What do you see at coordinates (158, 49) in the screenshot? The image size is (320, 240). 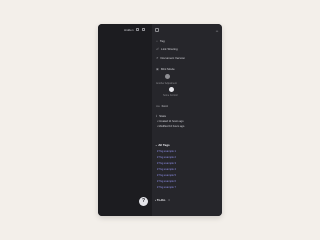 I see `link-icon: ☍` at bounding box center [158, 49].